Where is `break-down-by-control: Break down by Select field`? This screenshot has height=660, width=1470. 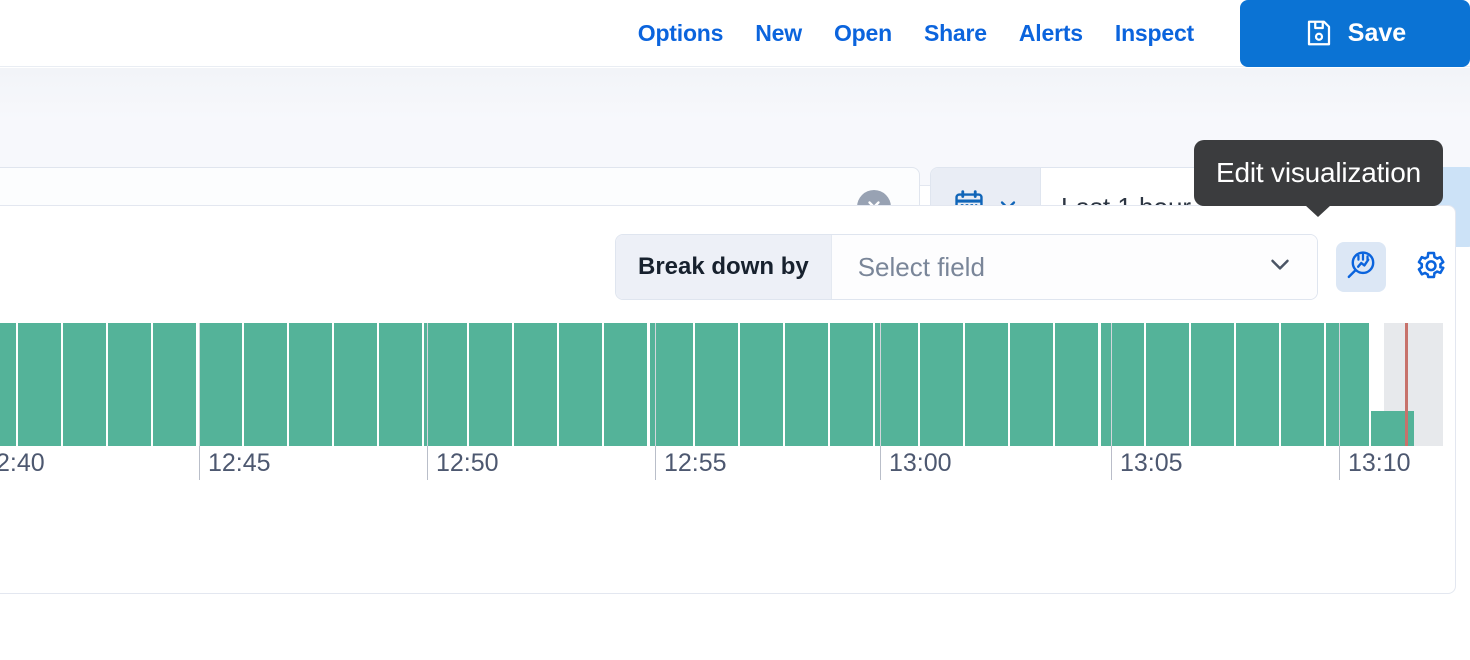
break-down-by-control: Break down by Select field is located at coordinates (966, 267).